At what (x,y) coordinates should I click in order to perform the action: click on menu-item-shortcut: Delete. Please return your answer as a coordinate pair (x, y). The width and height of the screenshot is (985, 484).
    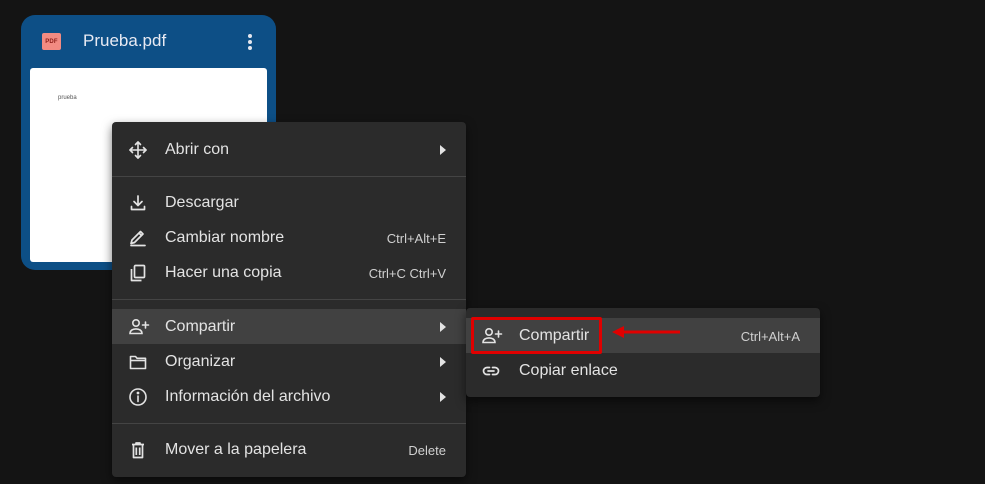
    Looking at the image, I should click on (427, 450).